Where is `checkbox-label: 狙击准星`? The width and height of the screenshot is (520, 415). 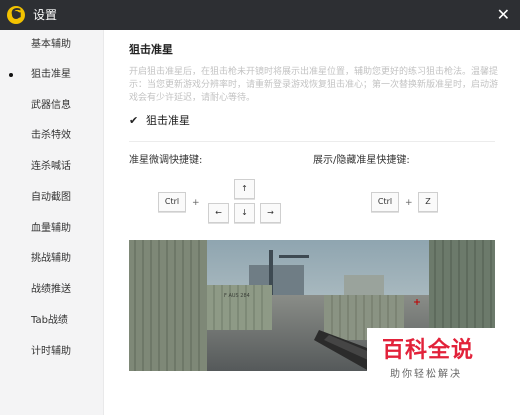
checkbox-label: 狙击准星 is located at coordinates (168, 120).